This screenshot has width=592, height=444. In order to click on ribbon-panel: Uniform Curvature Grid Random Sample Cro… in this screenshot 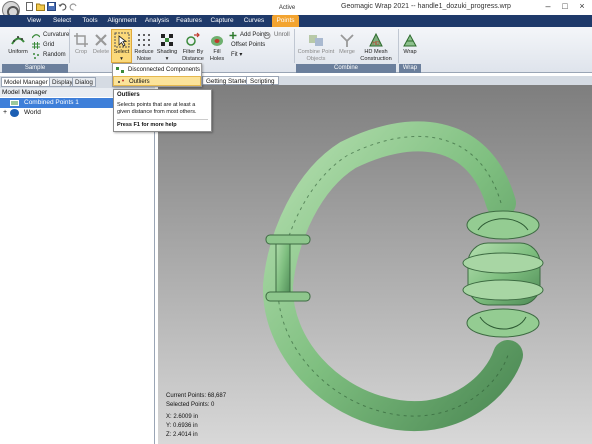, I will do `click(296, 50)`.